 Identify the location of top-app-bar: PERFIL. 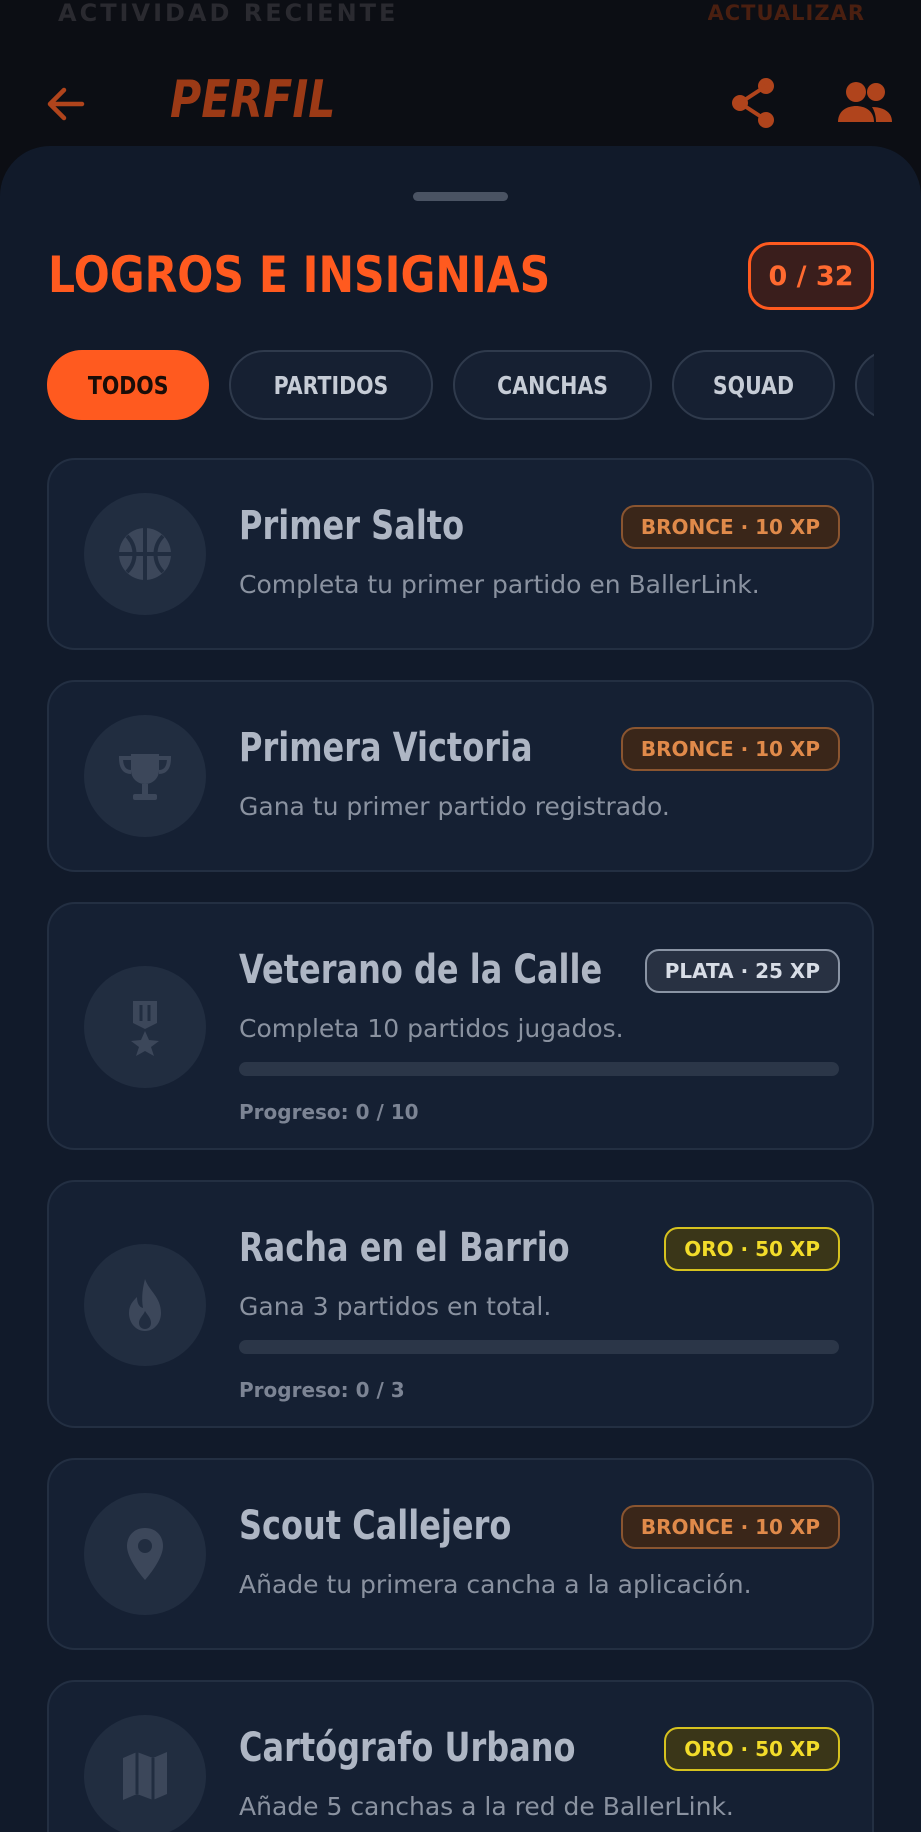
(460, 105).